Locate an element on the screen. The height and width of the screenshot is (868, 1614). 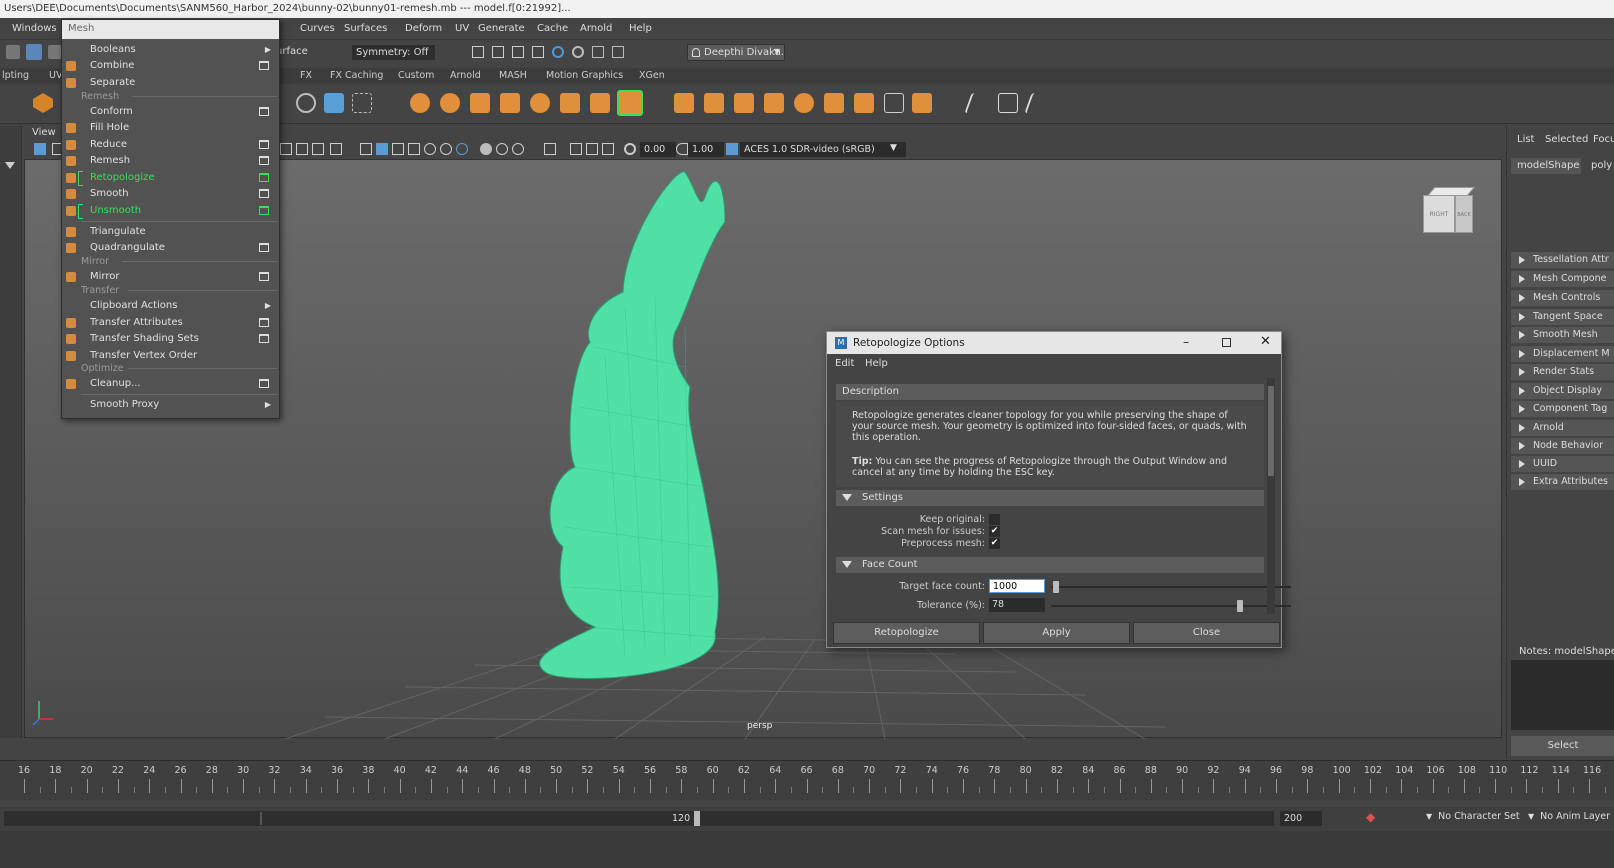
minimize-icon: – is located at coordinates (1186, 342).